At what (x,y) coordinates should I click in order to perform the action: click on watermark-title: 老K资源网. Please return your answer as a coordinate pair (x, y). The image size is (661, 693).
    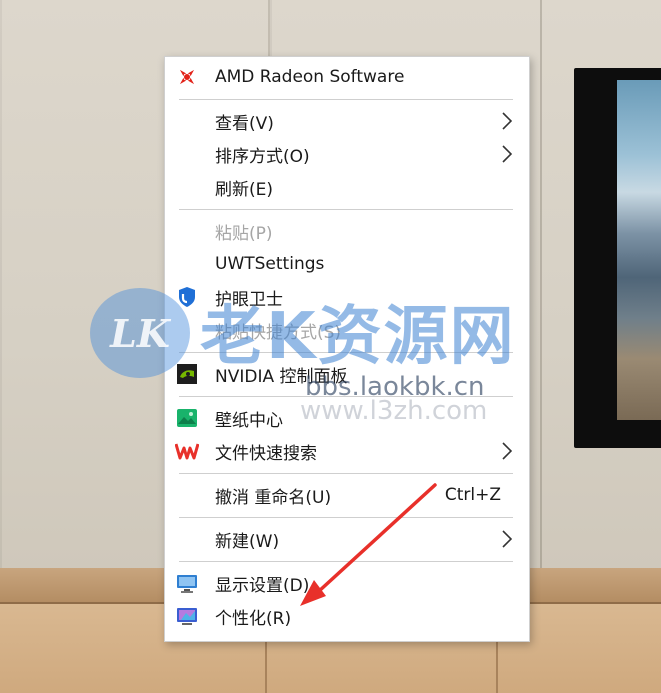
    Looking at the image, I should click on (358, 337).